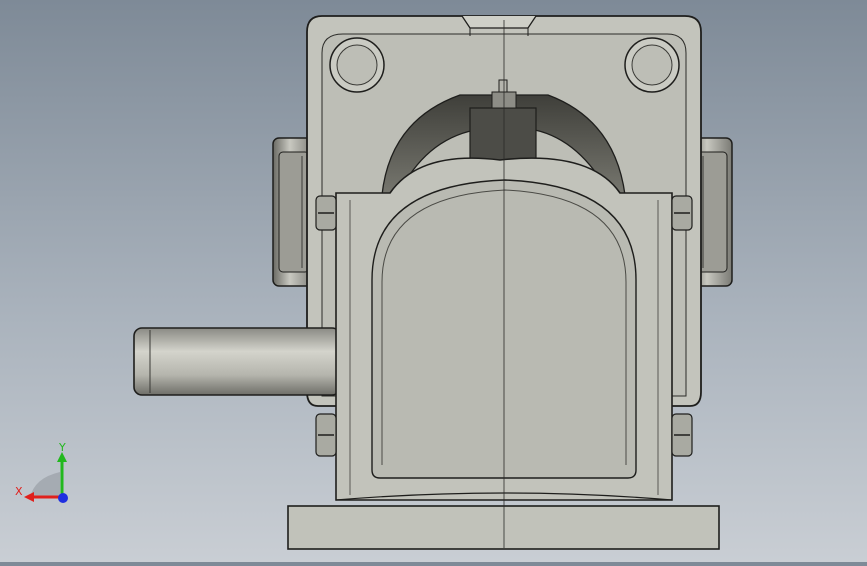  Describe the element at coordinates (326, 435) in the screenshot. I see `screw-left-lower` at that location.